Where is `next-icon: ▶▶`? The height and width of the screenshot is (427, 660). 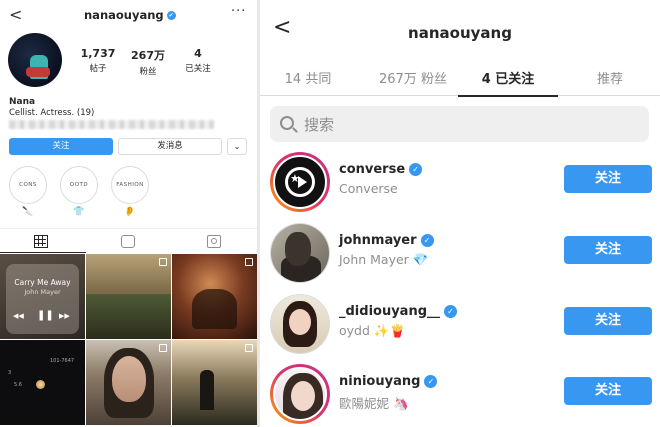
next-icon: ▶▶ is located at coordinates (64, 316).